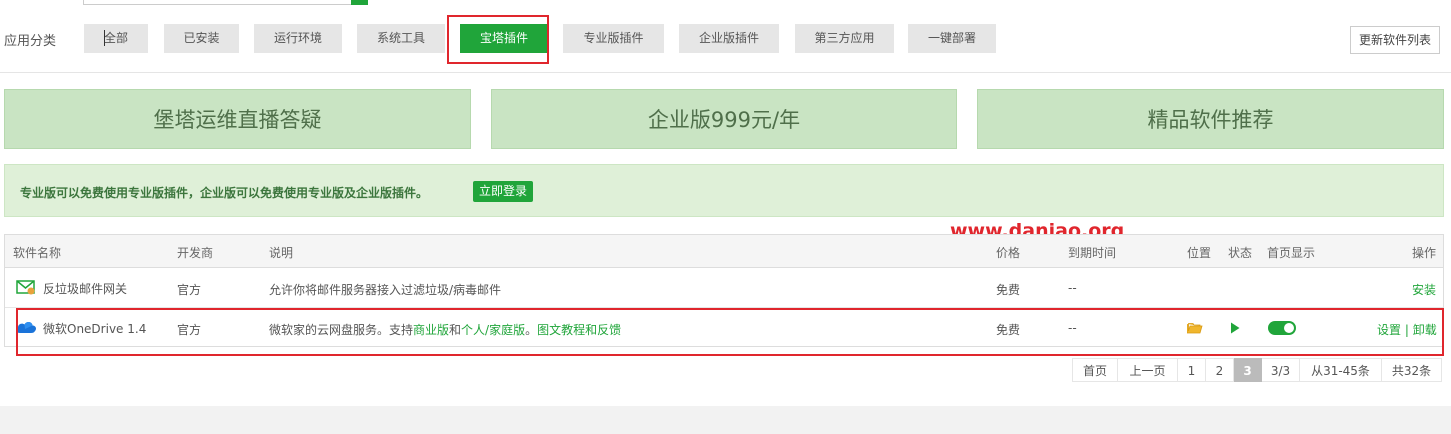 The image size is (1451, 434). I want to click on th-name: 软件名称, so click(37, 253).